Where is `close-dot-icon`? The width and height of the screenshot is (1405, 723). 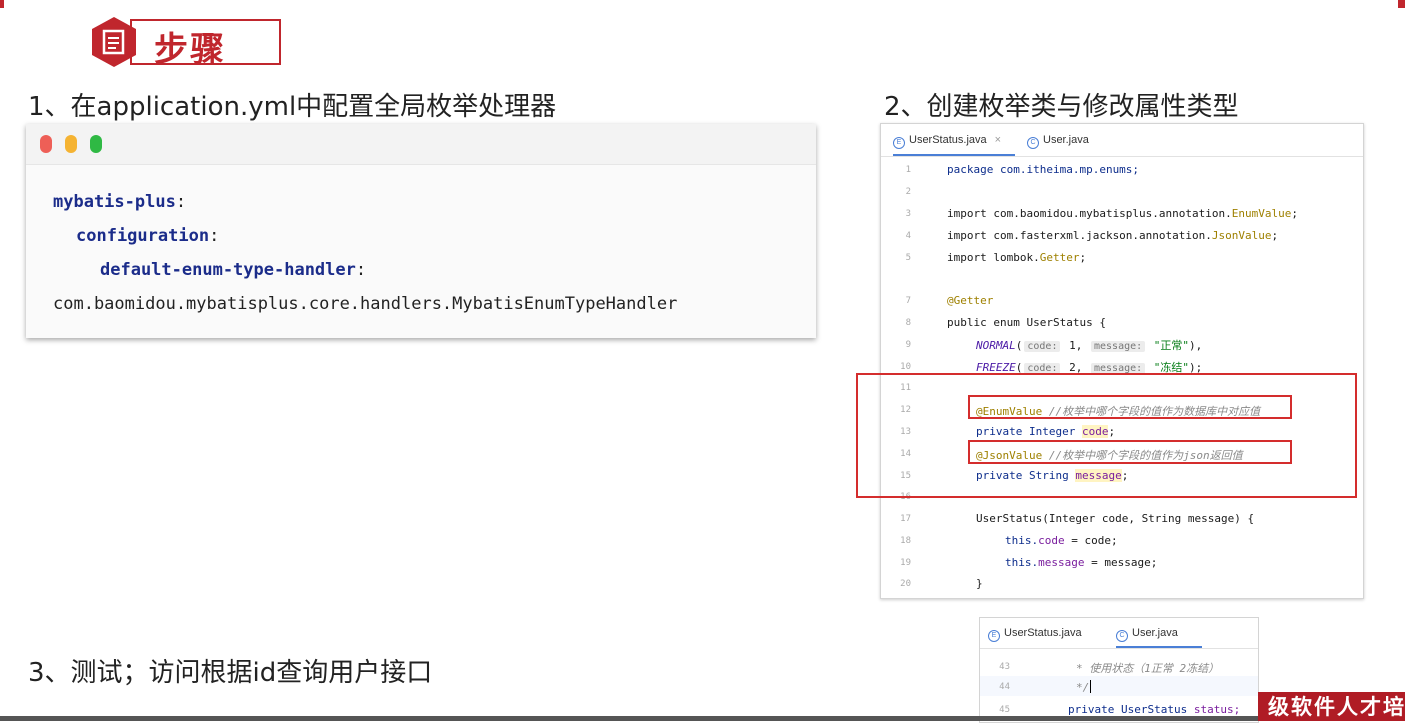
close-dot-icon is located at coordinates (46, 144).